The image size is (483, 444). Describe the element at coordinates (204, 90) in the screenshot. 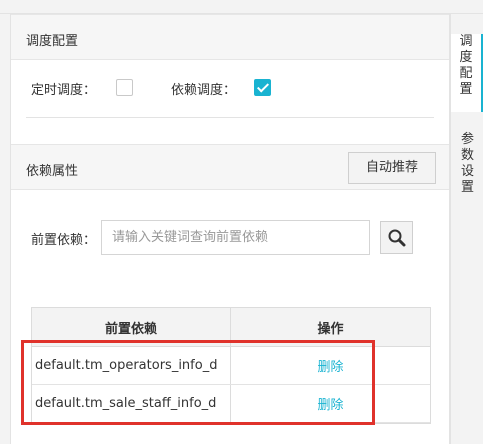

I see `dependency-schedule-label: 依赖调度：` at that location.